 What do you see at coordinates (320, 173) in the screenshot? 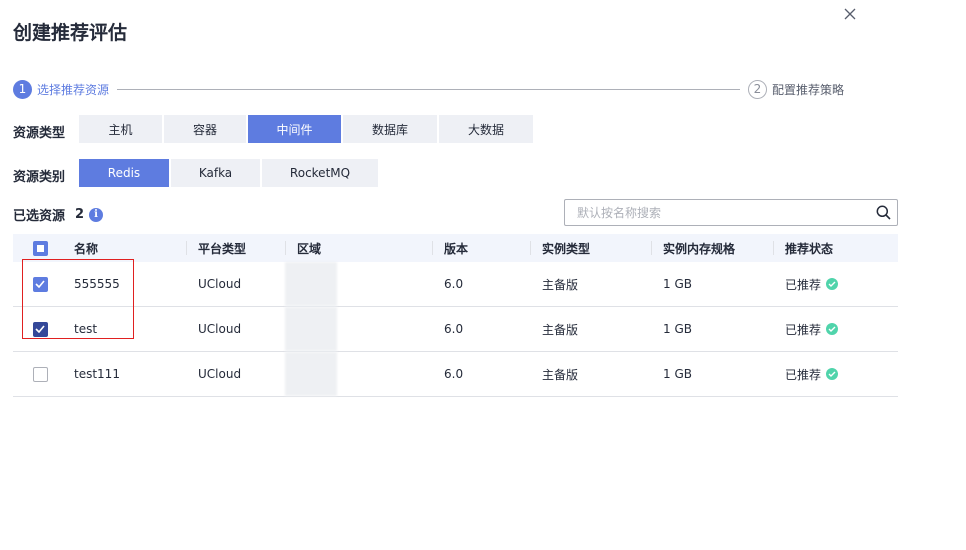
I see `tab-rocketmq: RocketMQ` at bounding box center [320, 173].